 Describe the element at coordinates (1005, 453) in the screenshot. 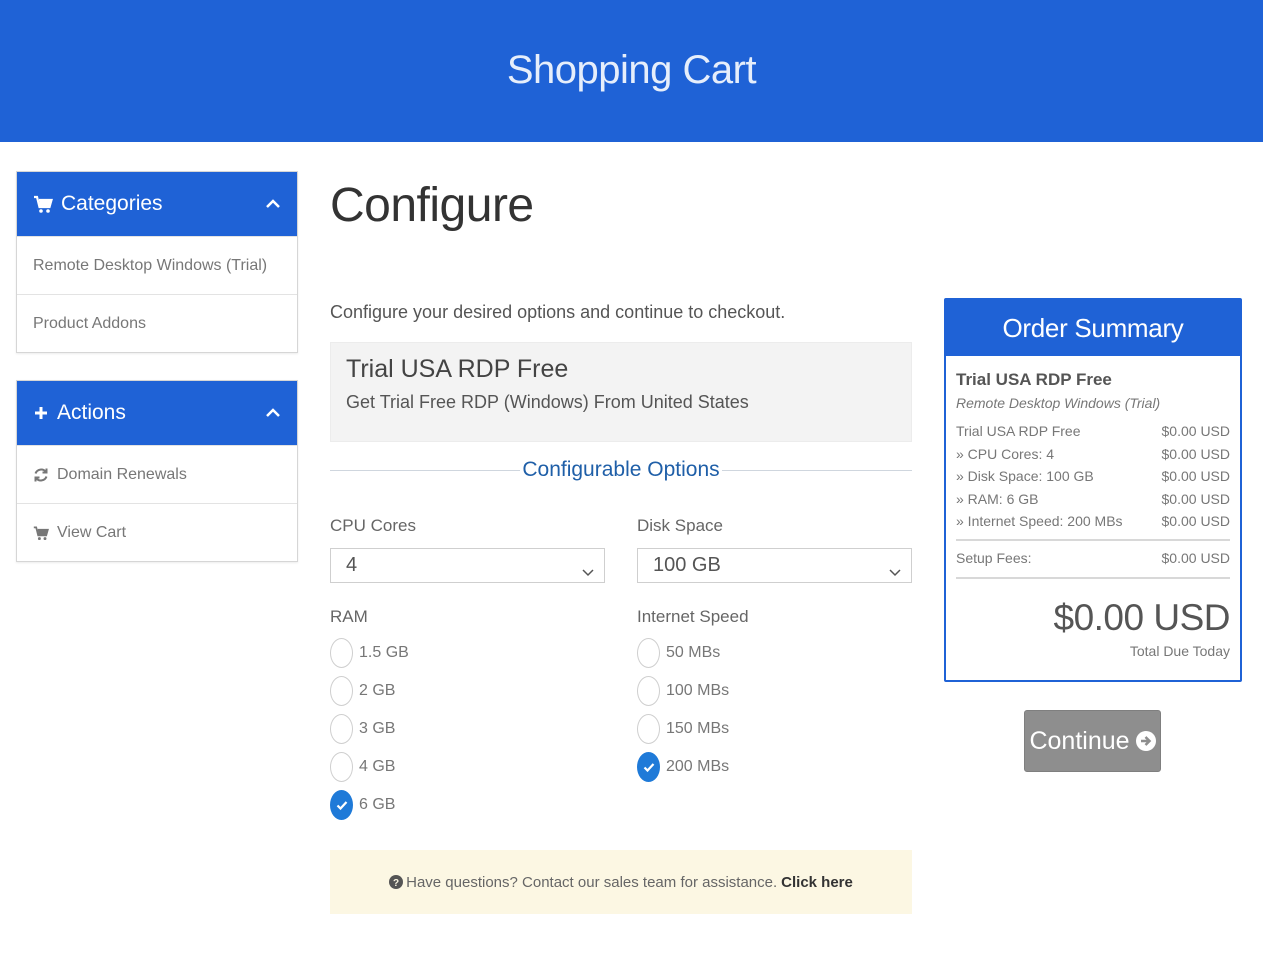

I see `summary-line-label: » CPU Cores: 4` at that location.